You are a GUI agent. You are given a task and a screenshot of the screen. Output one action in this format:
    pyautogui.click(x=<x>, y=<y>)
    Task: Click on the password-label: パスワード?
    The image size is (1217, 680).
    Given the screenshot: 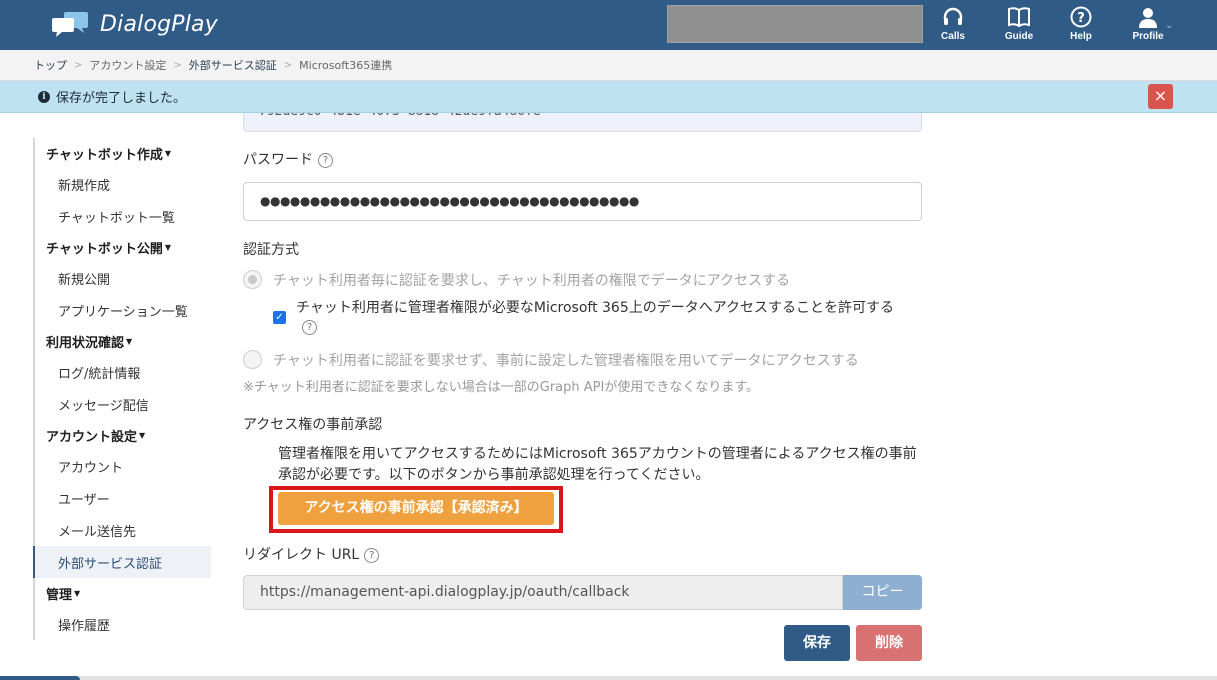 What is the action you would take?
    pyautogui.click(x=288, y=159)
    